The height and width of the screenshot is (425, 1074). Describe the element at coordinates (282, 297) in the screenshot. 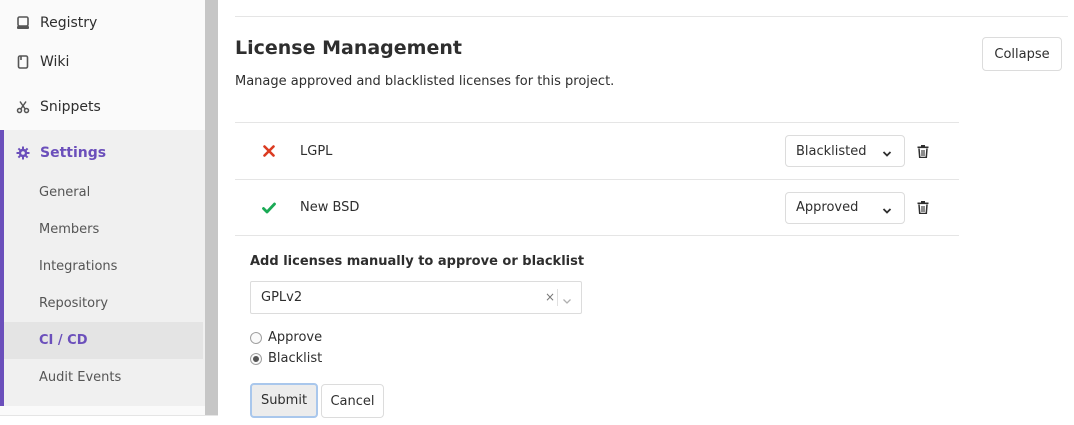

I see `license-name-value: GPLv2` at that location.